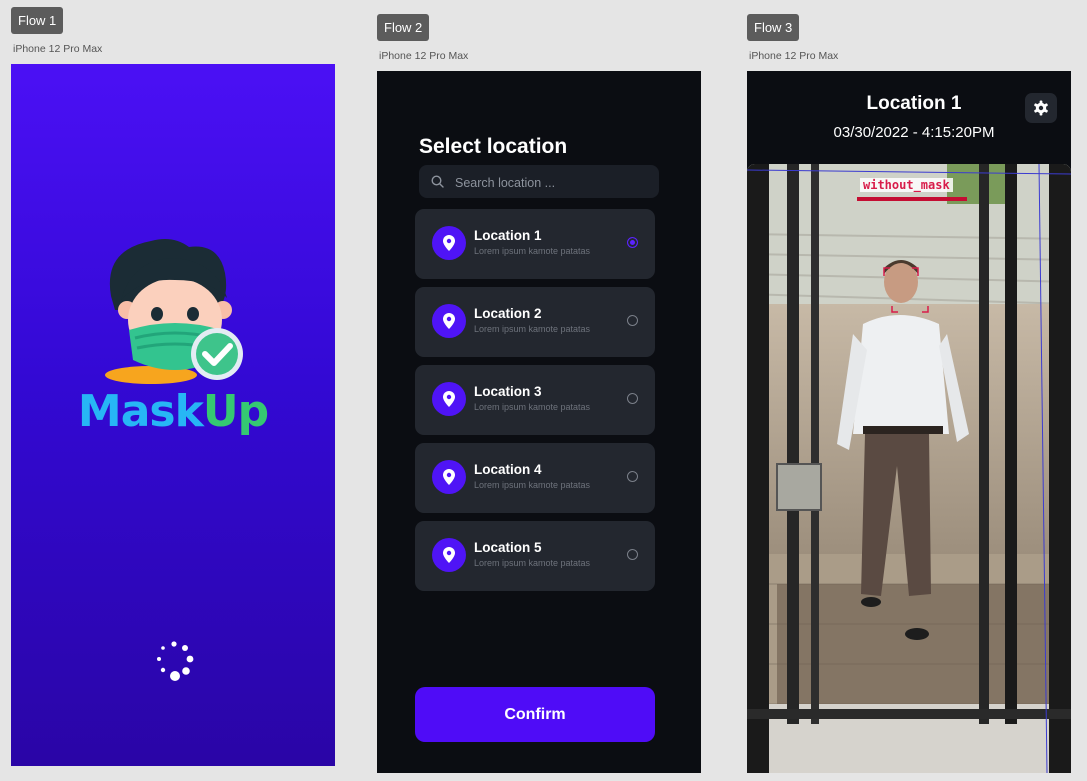  I want to click on location-card: Location 3 Lorem ipsum kamote patatas, so click(535, 400).